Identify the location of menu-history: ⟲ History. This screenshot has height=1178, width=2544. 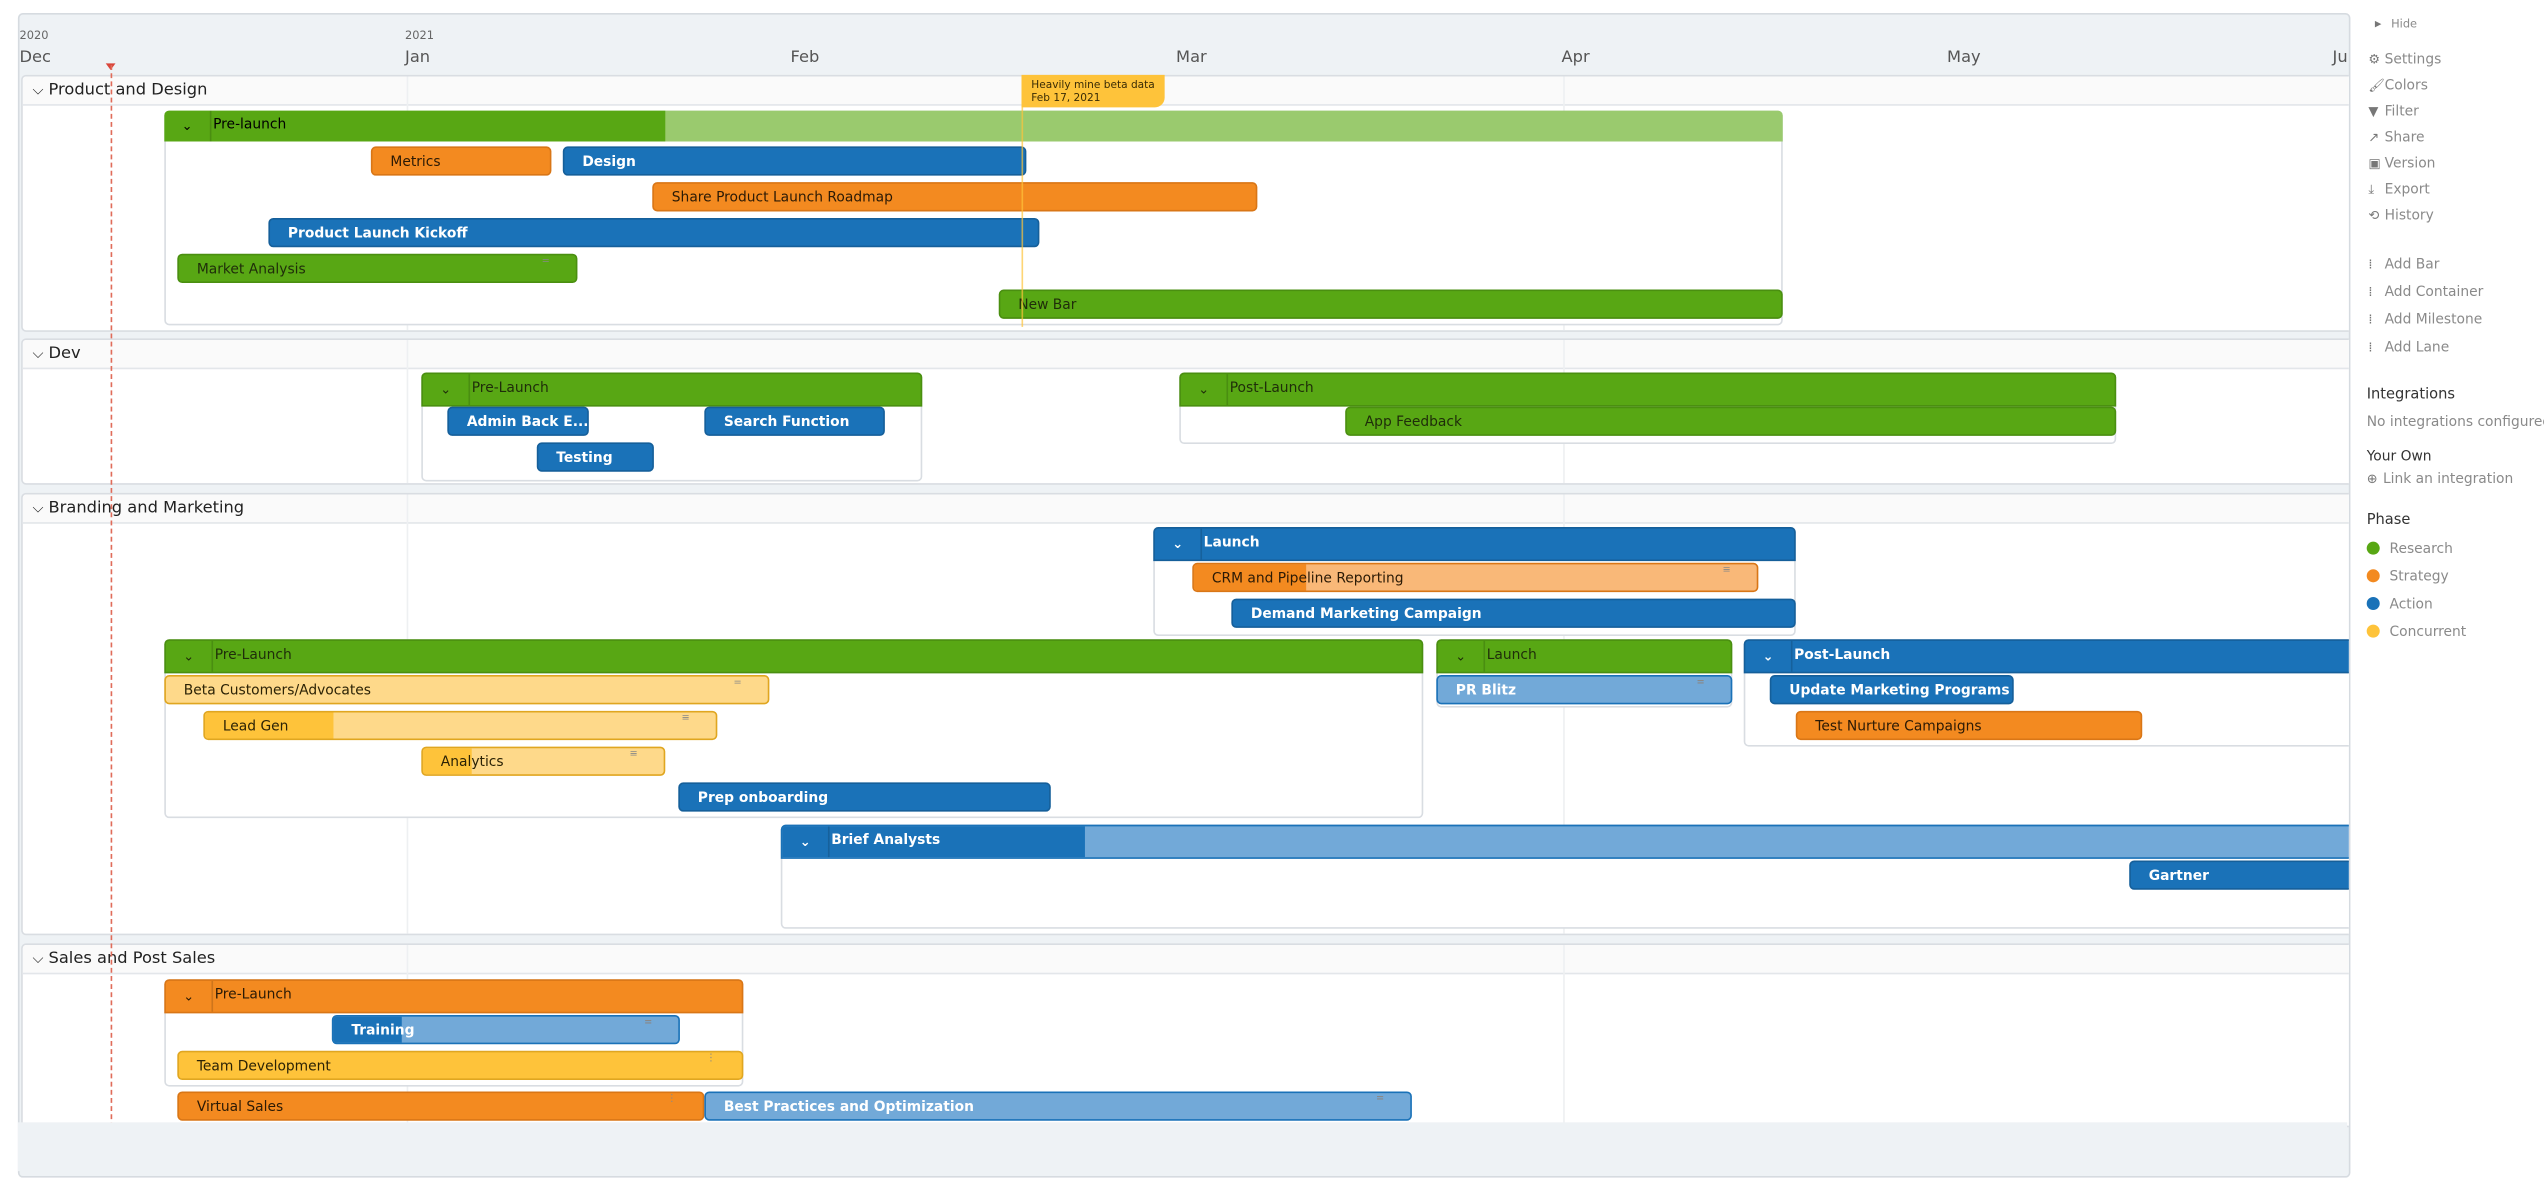
(2400, 216).